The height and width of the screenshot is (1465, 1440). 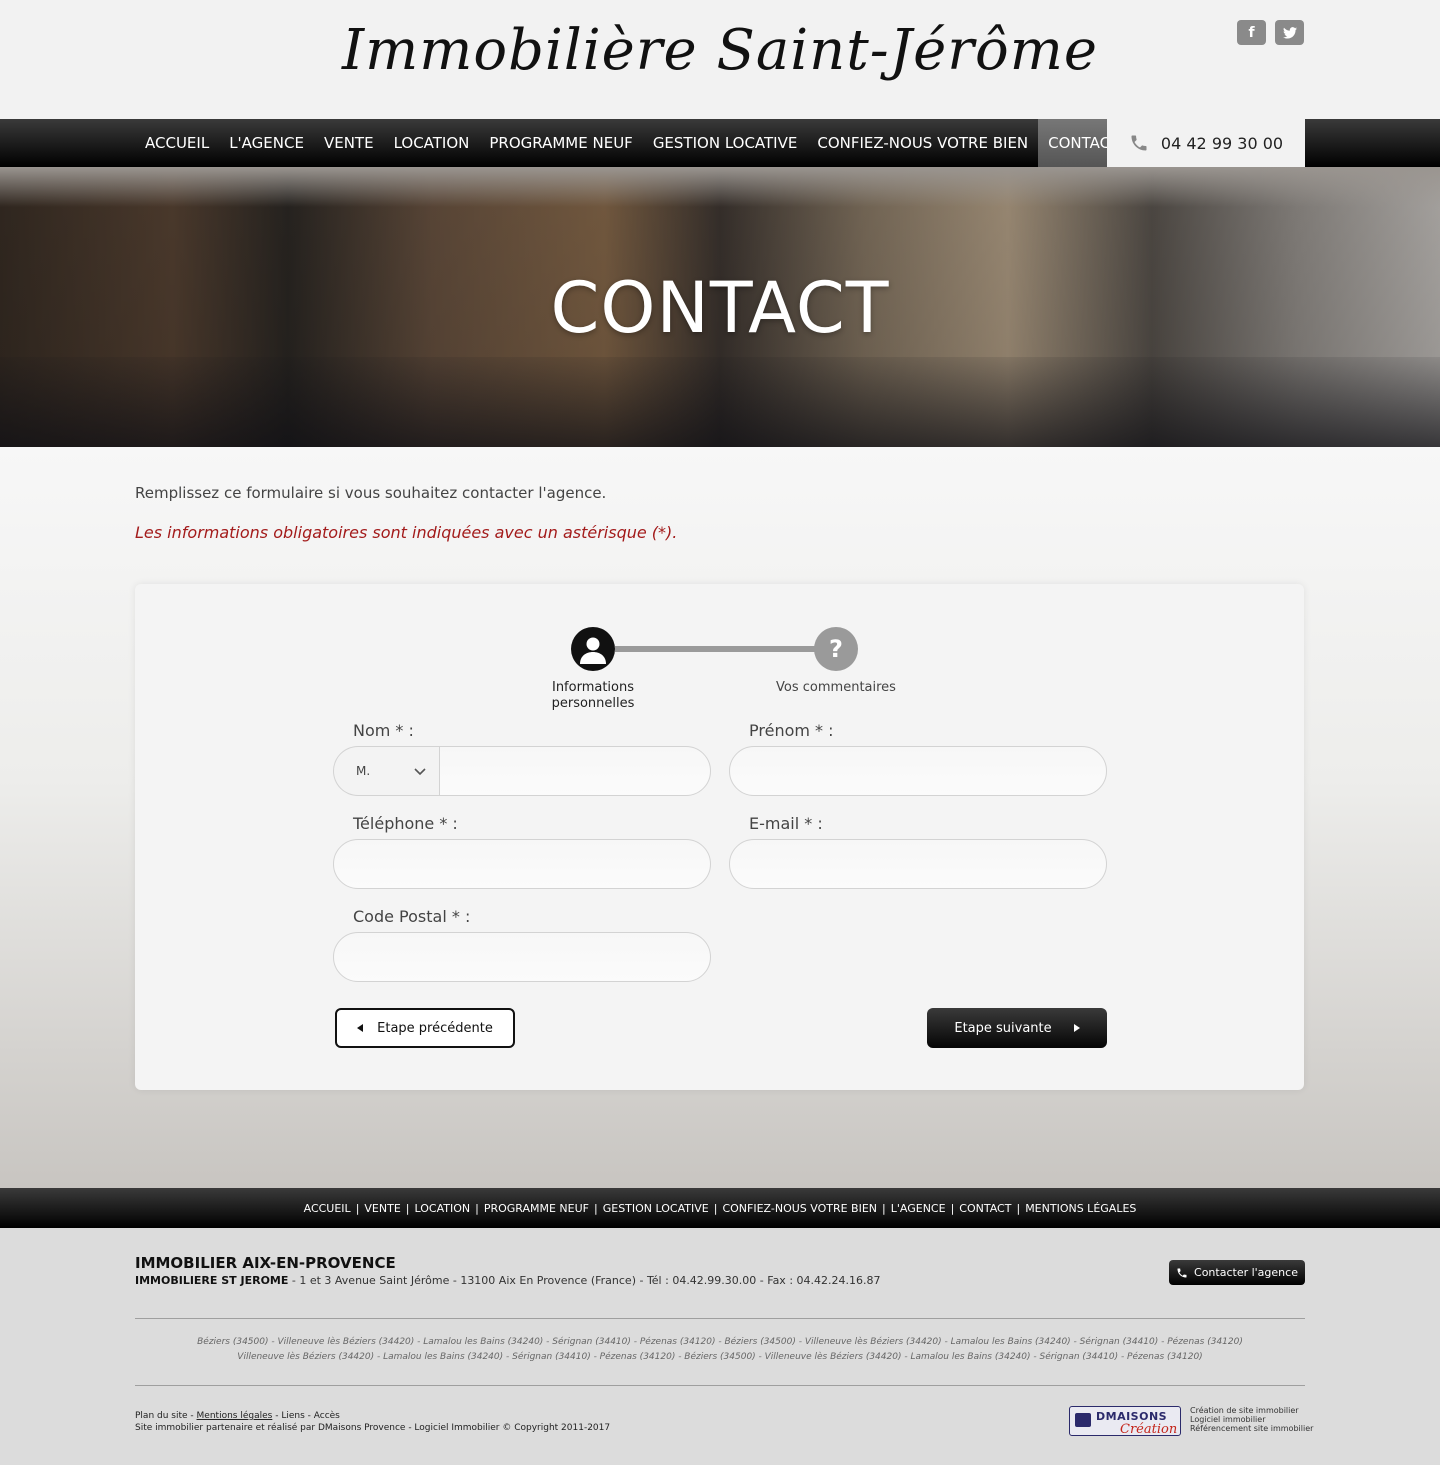 What do you see at coordinates (725, 143) in the screenshot?
I see `nav-item-gestion-locative: GESTION LOCATIVE` at bounding box center [725, 143].